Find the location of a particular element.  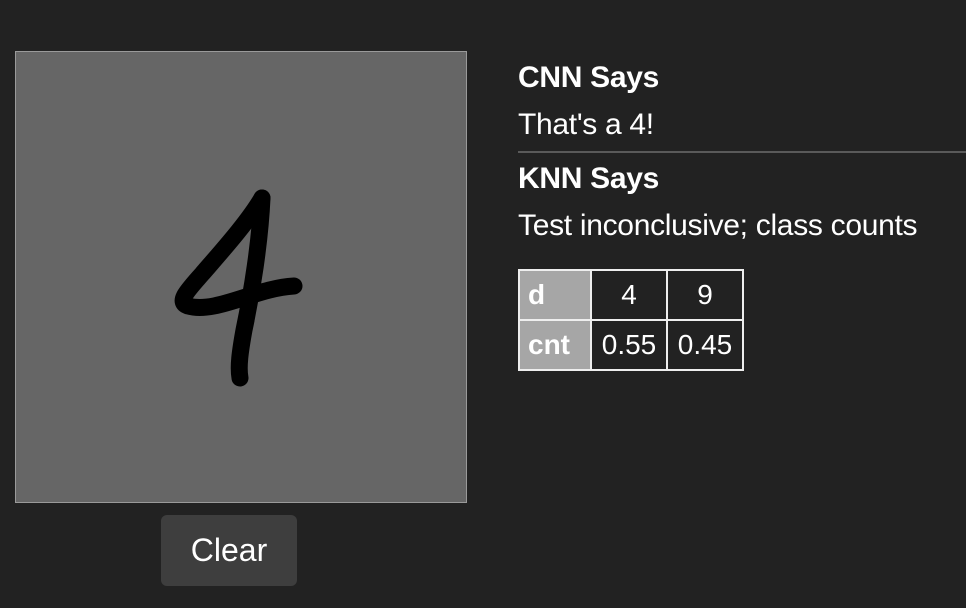

knn-verdict: Test inconclusive; class counts is located at coordinates (718, 225).